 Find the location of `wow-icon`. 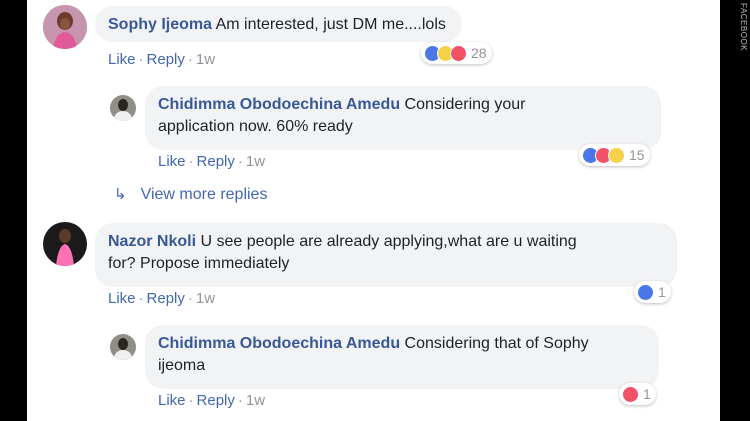

wow-icon is located at coordinates (616, 155).